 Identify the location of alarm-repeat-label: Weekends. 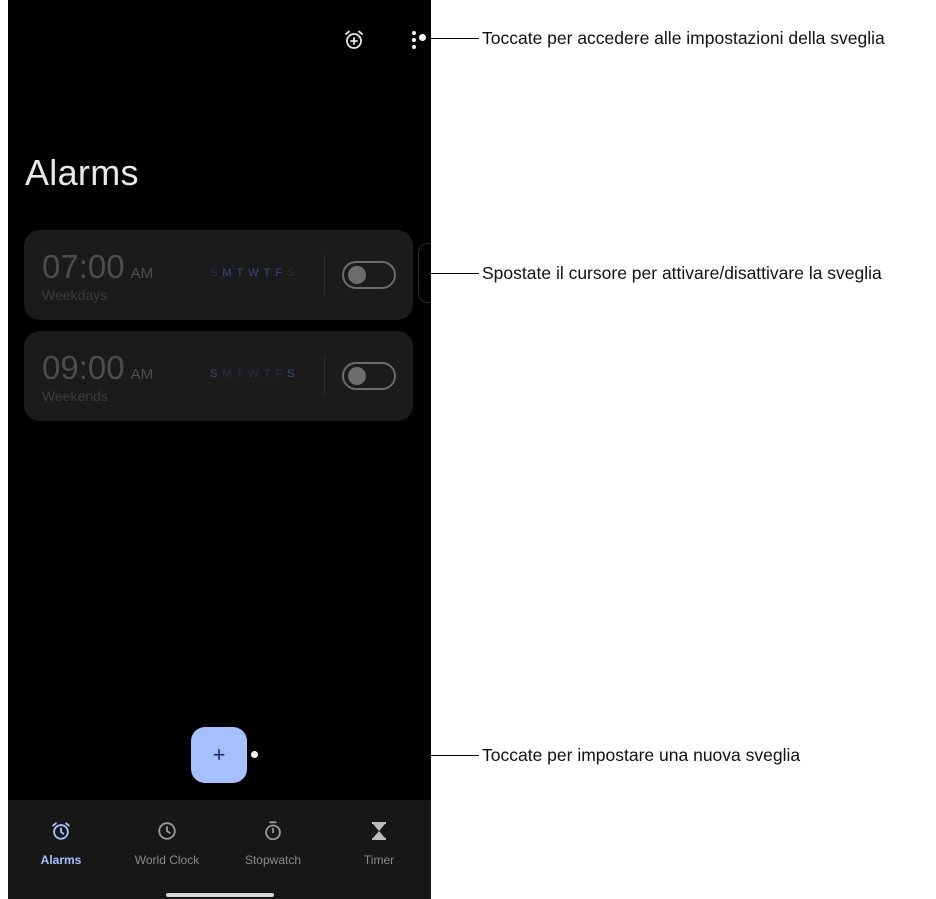
(75, 396).